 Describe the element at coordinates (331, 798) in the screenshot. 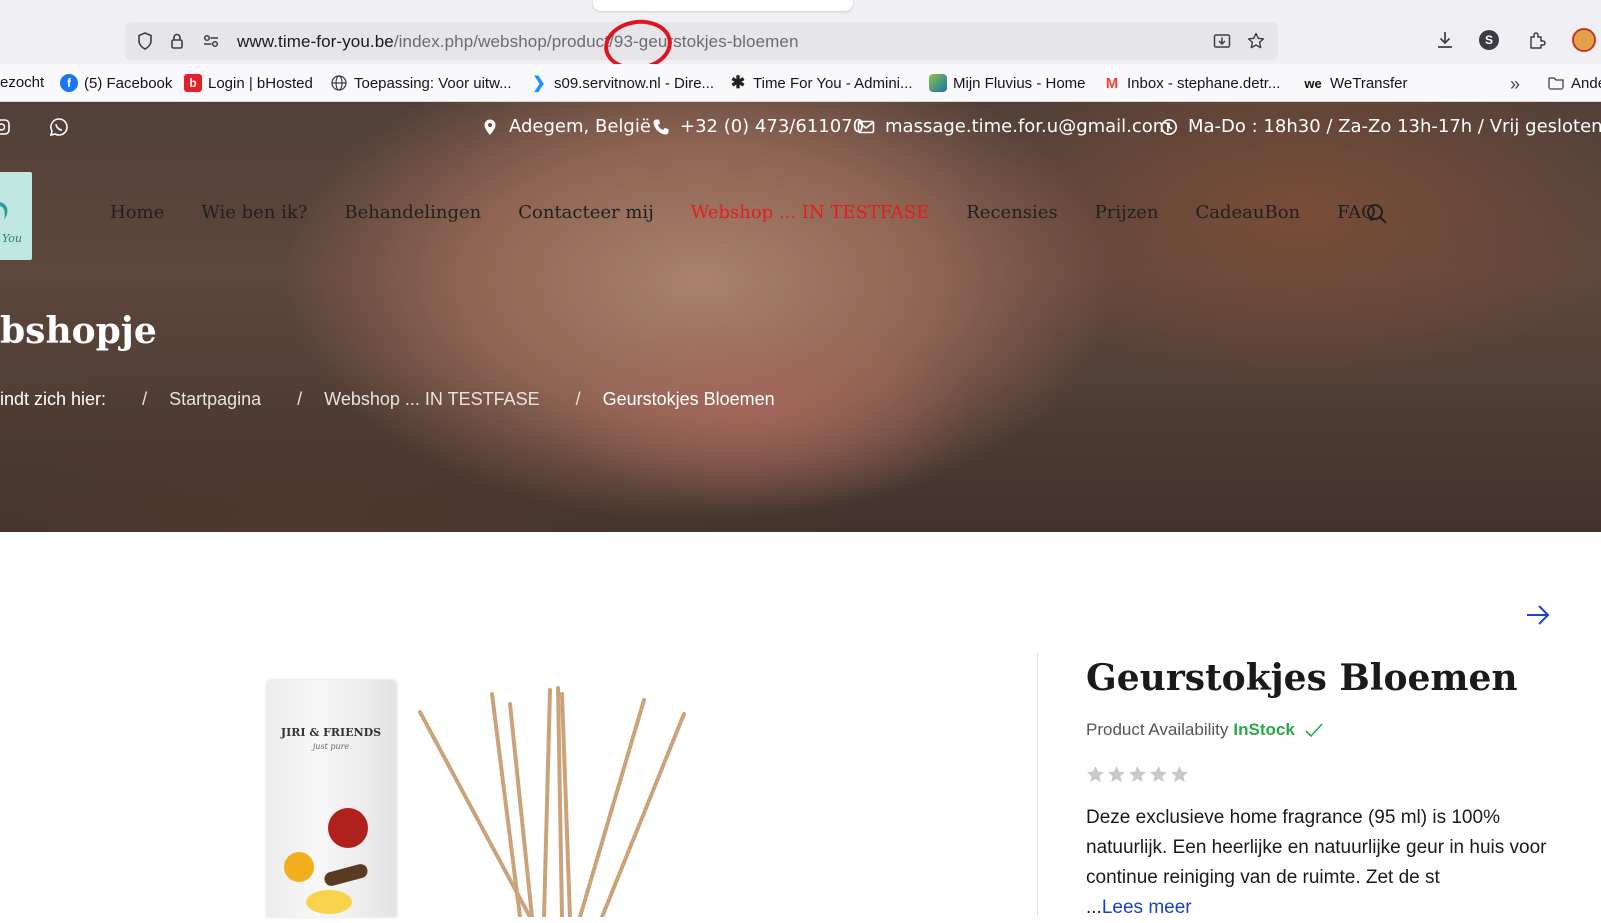

I see `product-package-image: JIRI & FRIENDS just pure` at that location.